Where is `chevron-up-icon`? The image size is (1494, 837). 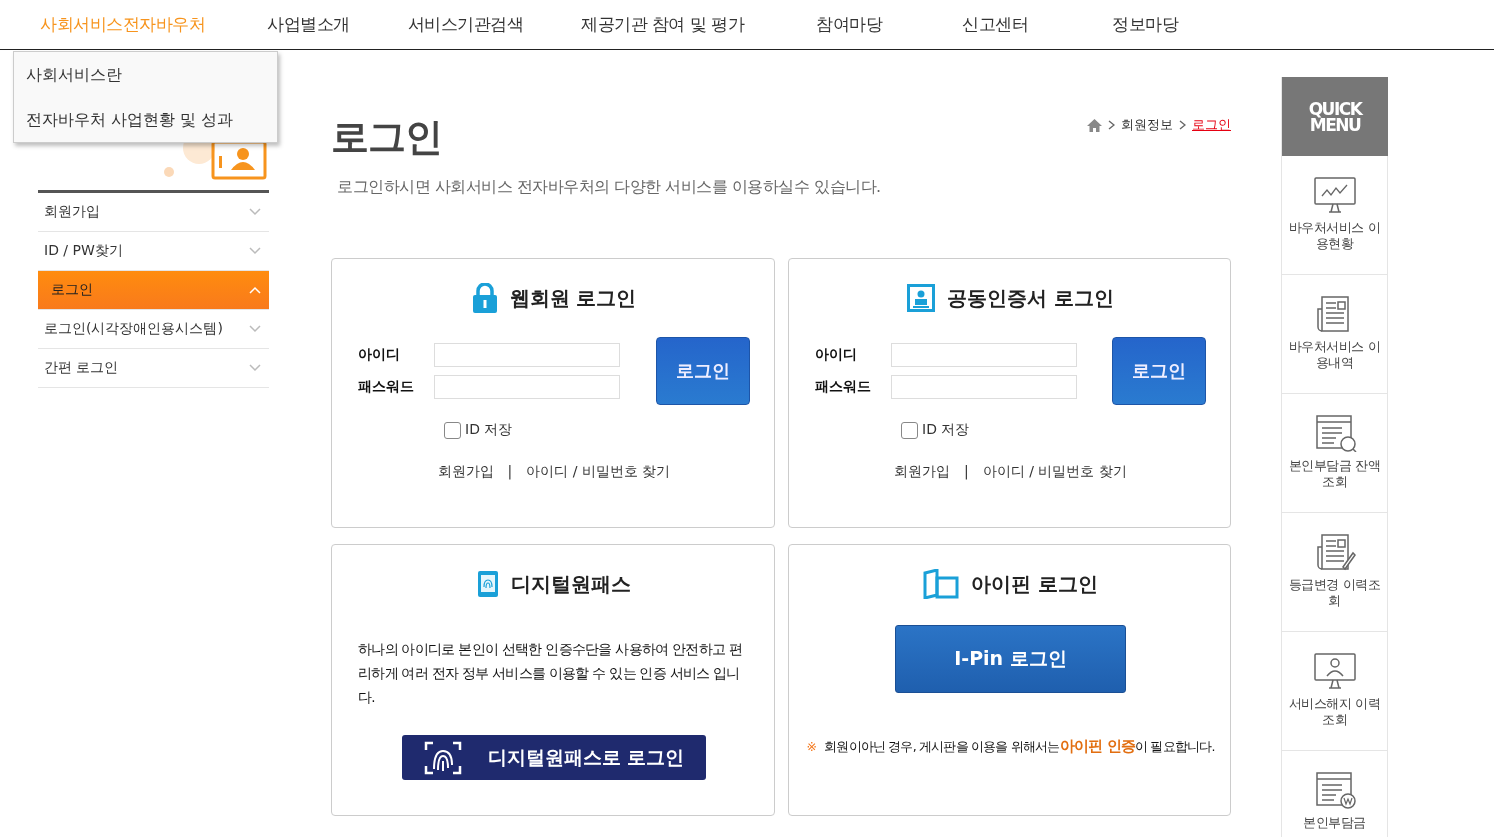
chevron-up-icon is located at coordinates (255, 290).